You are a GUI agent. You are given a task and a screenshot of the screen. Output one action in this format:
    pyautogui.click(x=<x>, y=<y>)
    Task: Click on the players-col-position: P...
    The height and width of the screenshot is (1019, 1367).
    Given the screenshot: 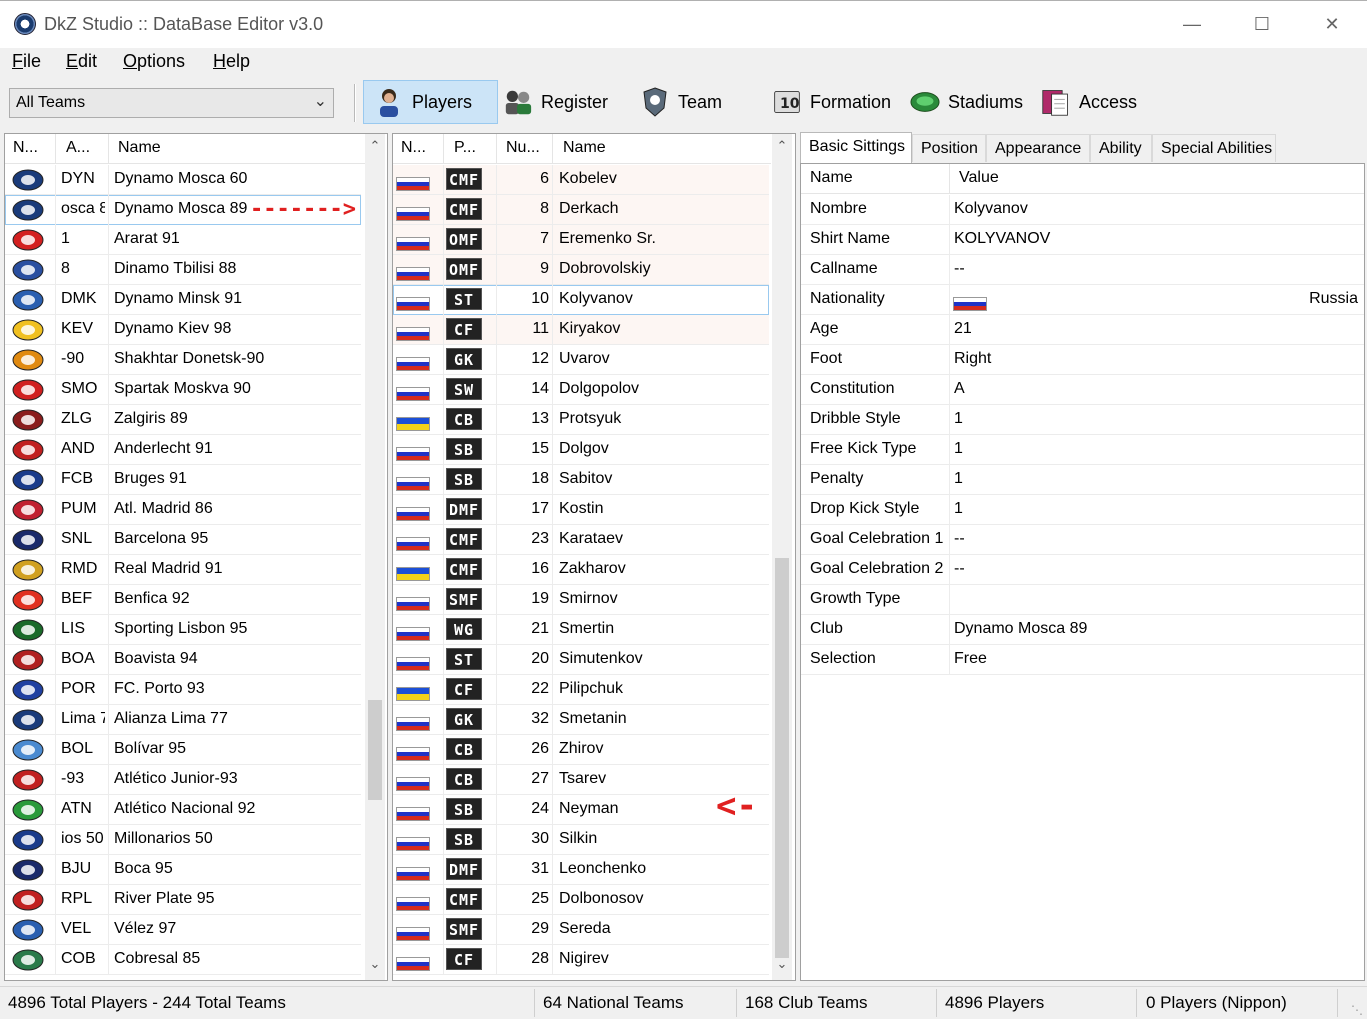 What is the action you would take?
    pyautogui.click(x=465, y=148)
    